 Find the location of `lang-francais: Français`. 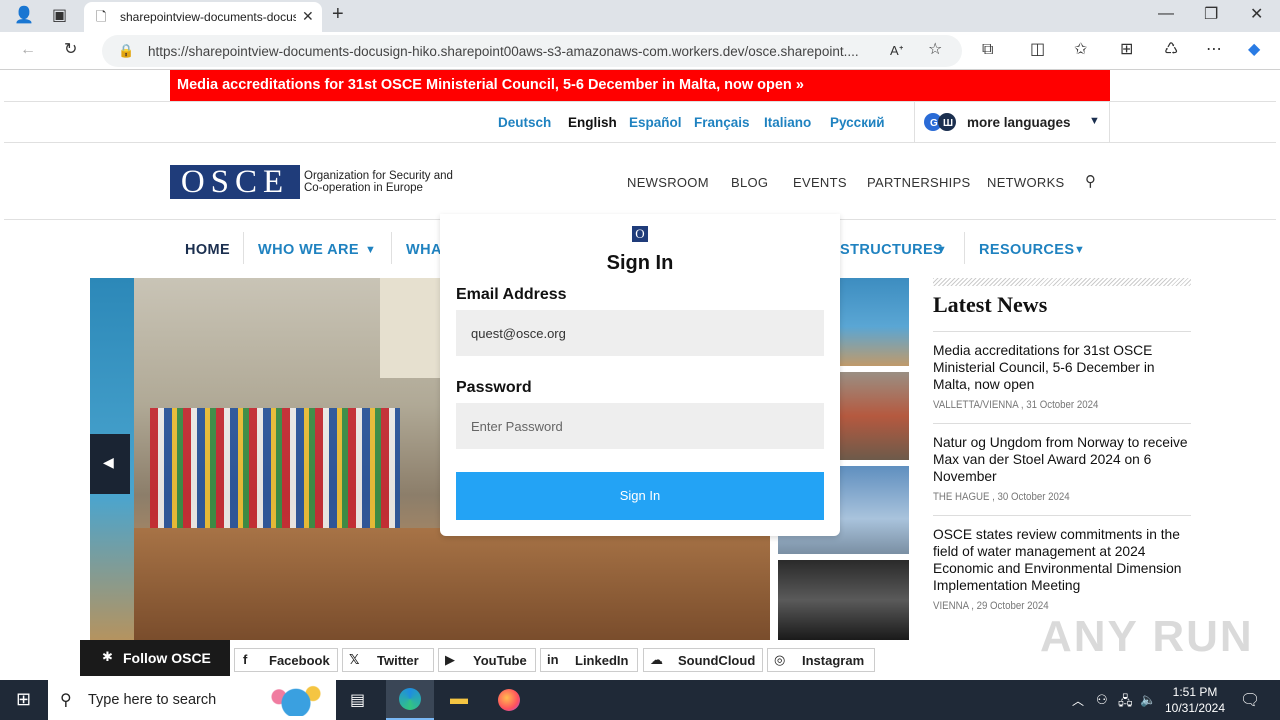

lang-francais: Français is located at coordinates (722, 122).